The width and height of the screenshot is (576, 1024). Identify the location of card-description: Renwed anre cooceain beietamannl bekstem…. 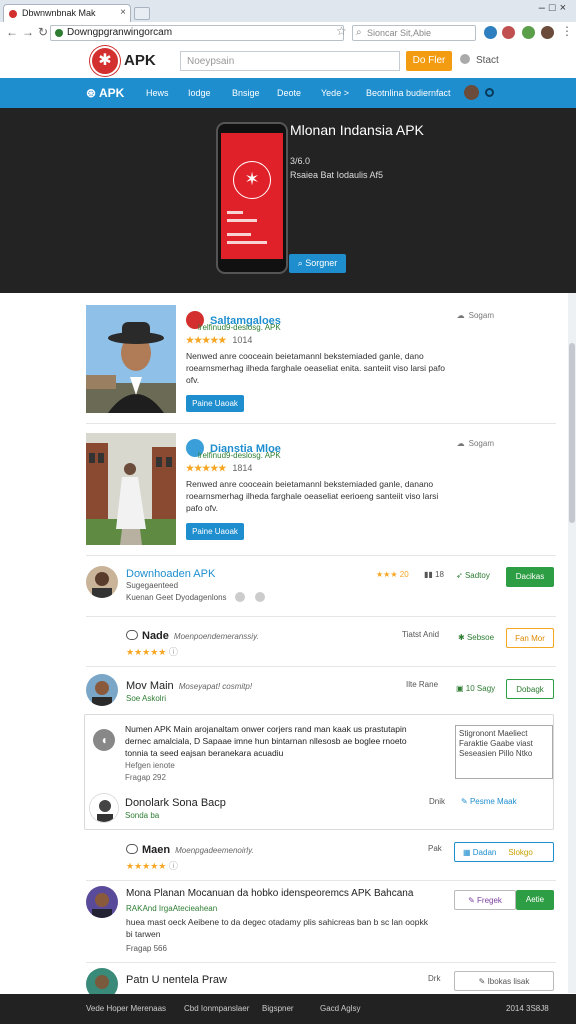
(312, 496).